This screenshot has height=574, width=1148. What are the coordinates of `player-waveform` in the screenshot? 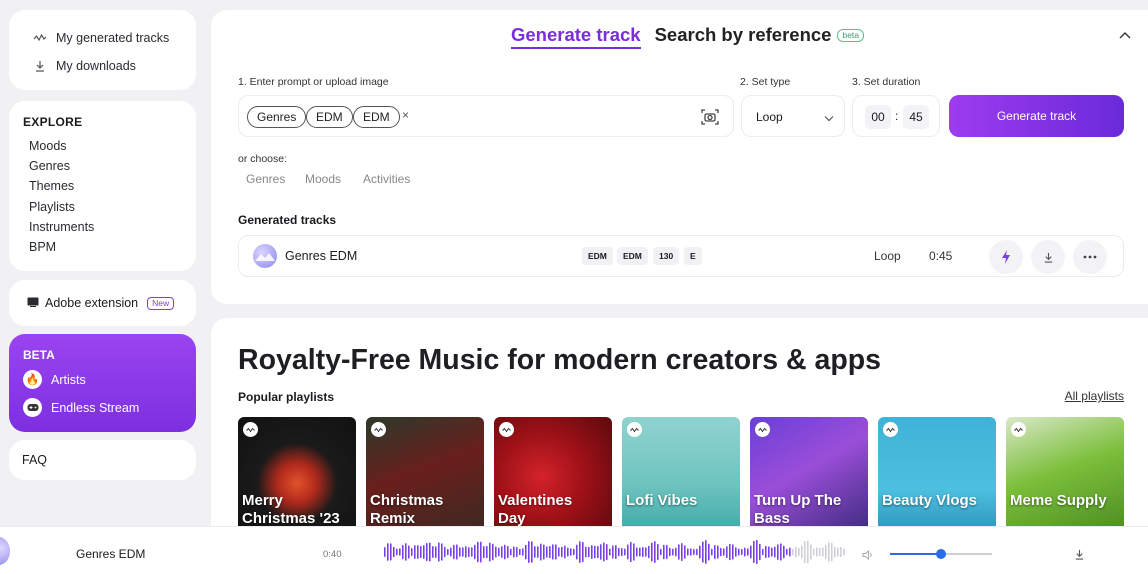 It's located at (615, 552).